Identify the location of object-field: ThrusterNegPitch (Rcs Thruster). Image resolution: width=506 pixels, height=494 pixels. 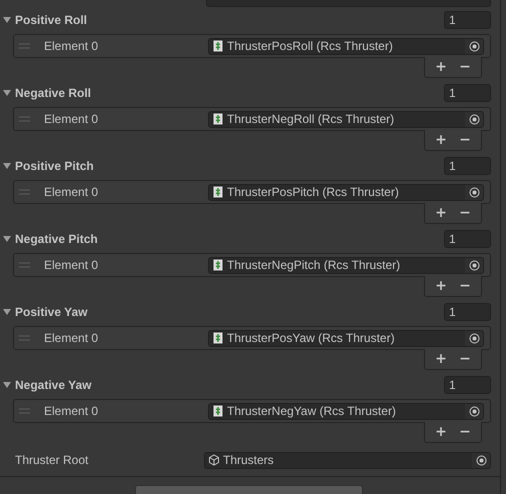
(346, 265).